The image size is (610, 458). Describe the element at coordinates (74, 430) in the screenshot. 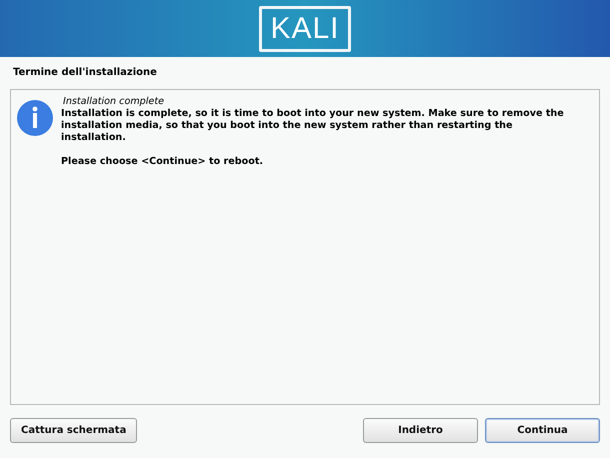

I see `screenshot-button: Cattura schermata` at that location.